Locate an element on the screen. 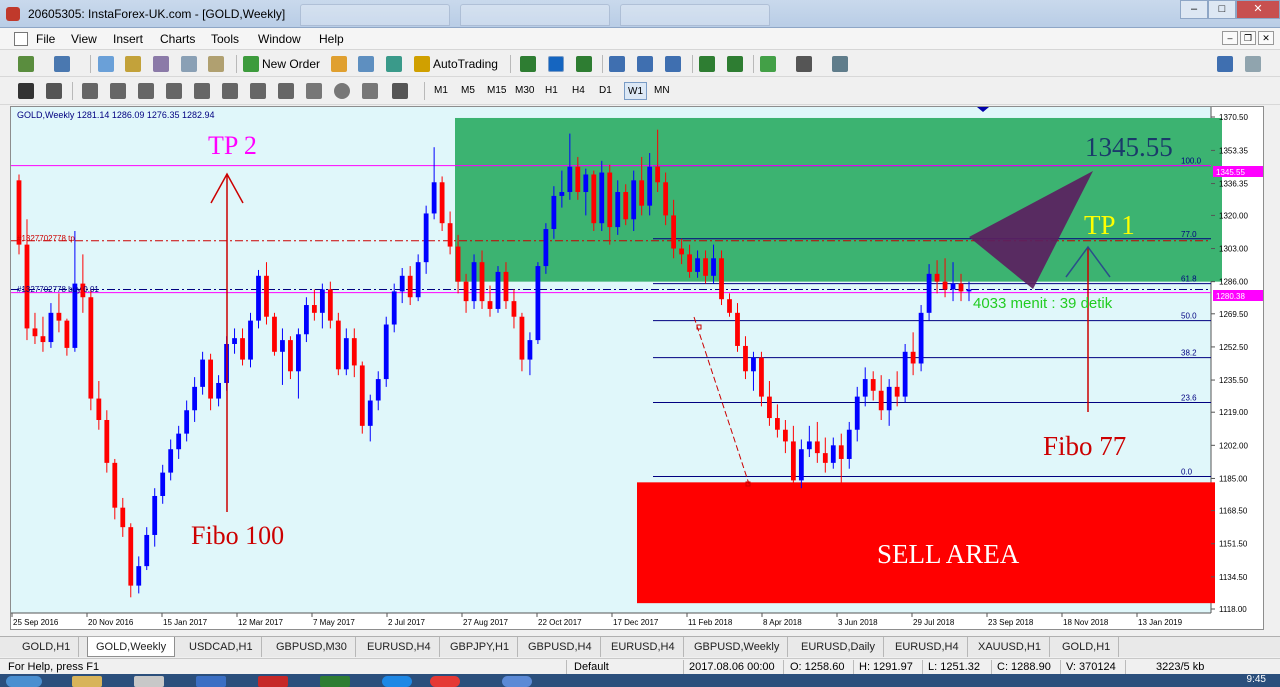 This screenshot has height=687, width=1280. search-icon is located at coordinates (1225, 64).